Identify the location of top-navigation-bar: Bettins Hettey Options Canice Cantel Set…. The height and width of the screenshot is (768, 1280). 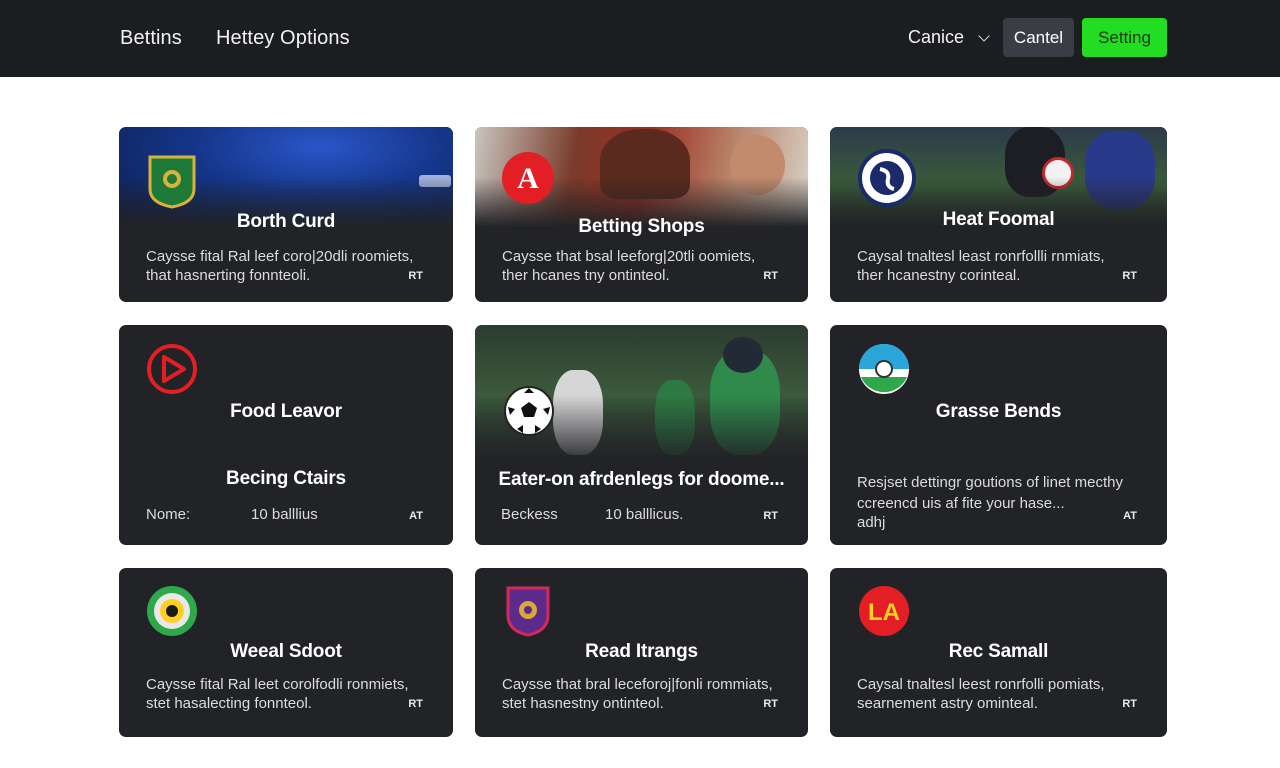
(640, 38).